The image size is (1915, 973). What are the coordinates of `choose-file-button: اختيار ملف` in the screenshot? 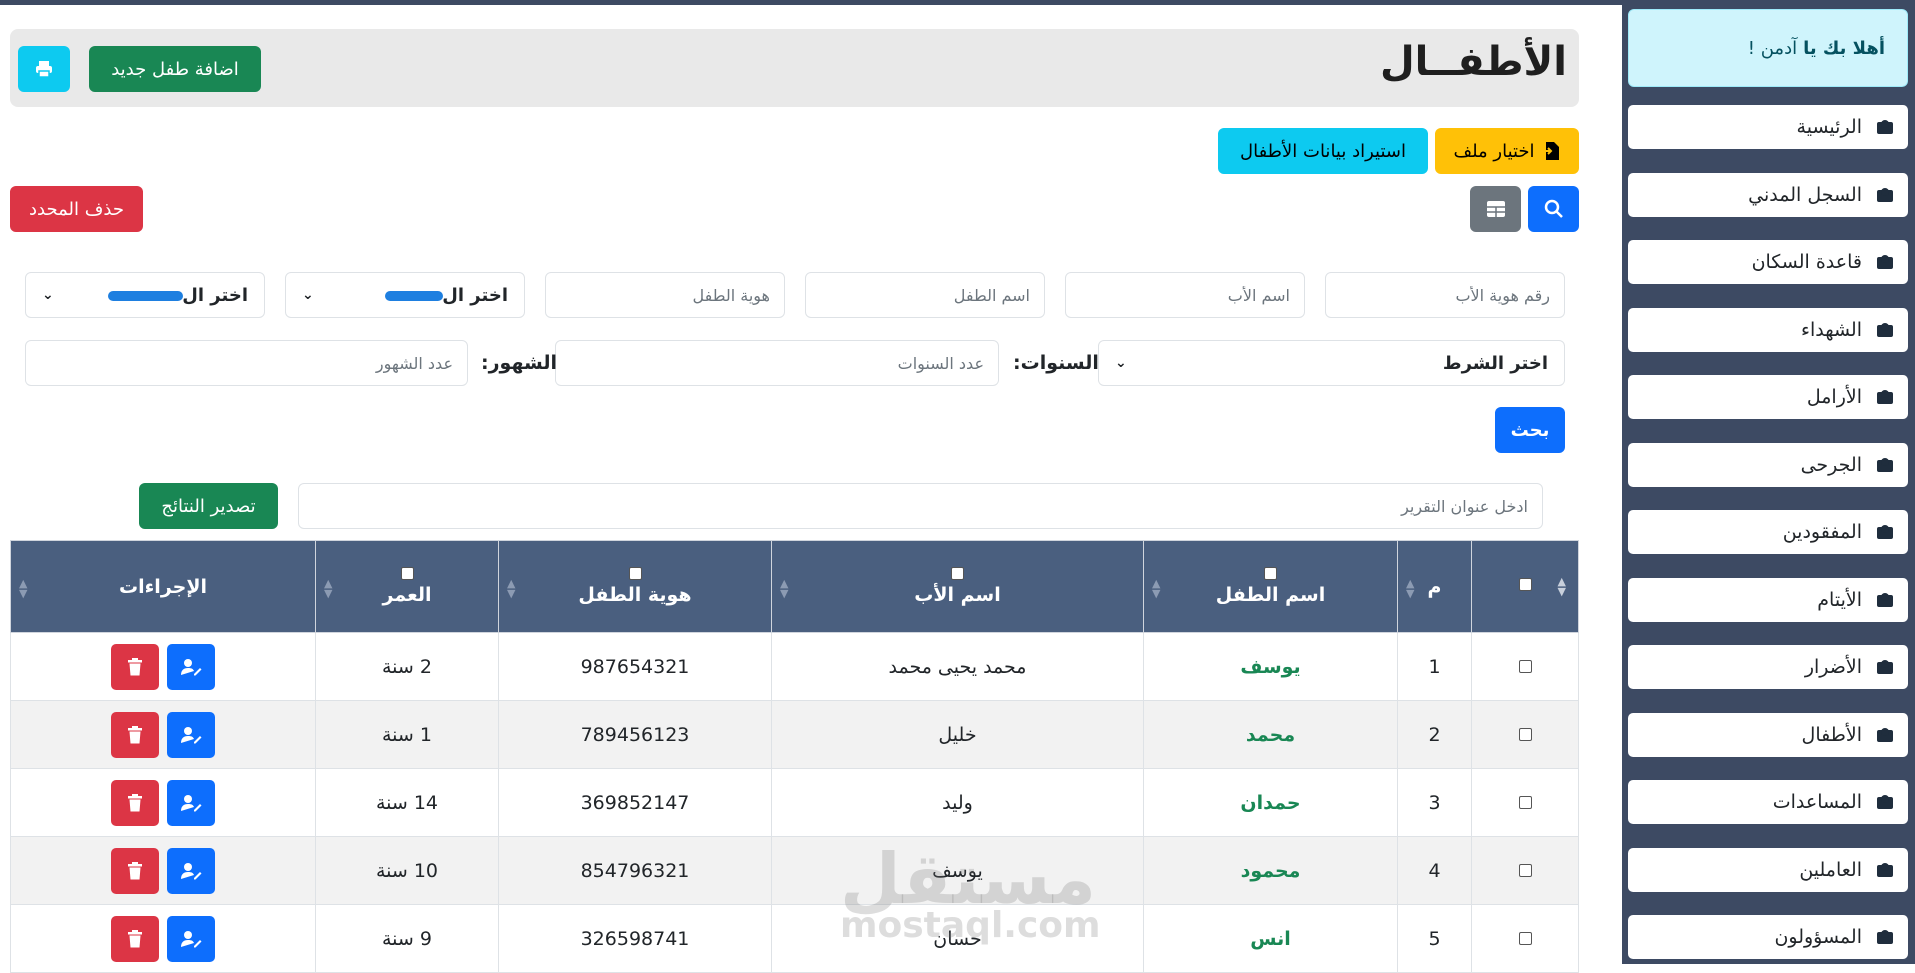 It's located at (1507, 151).